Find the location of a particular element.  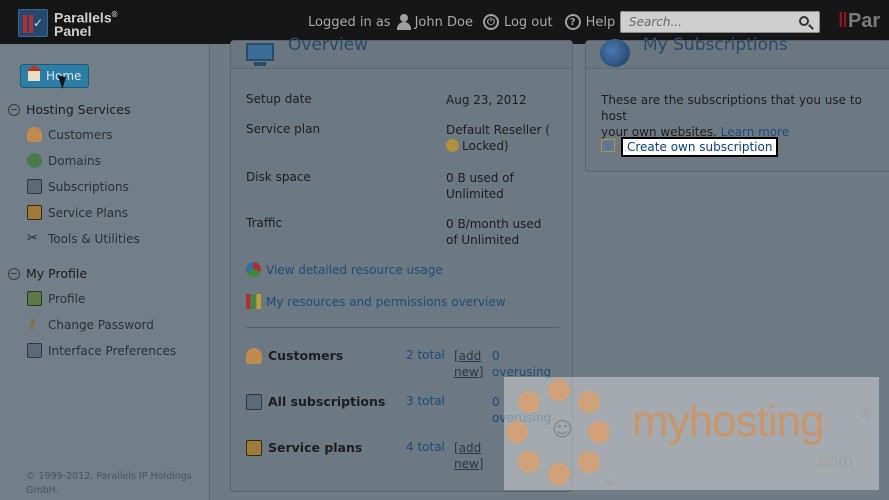

registered-mark: ® is located at coordinates (866, 414).